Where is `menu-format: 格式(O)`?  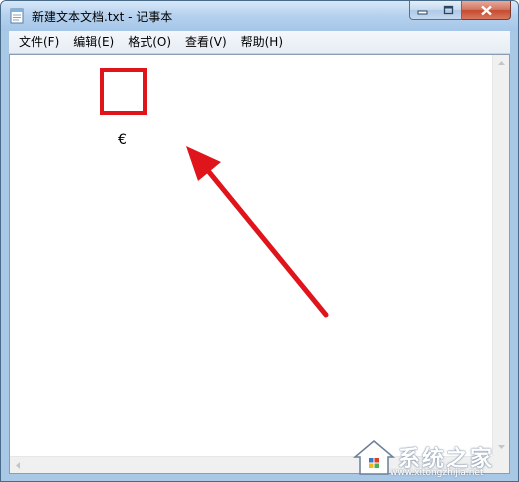 menu-format: 格式(O) is located at coordinates (149, 42).